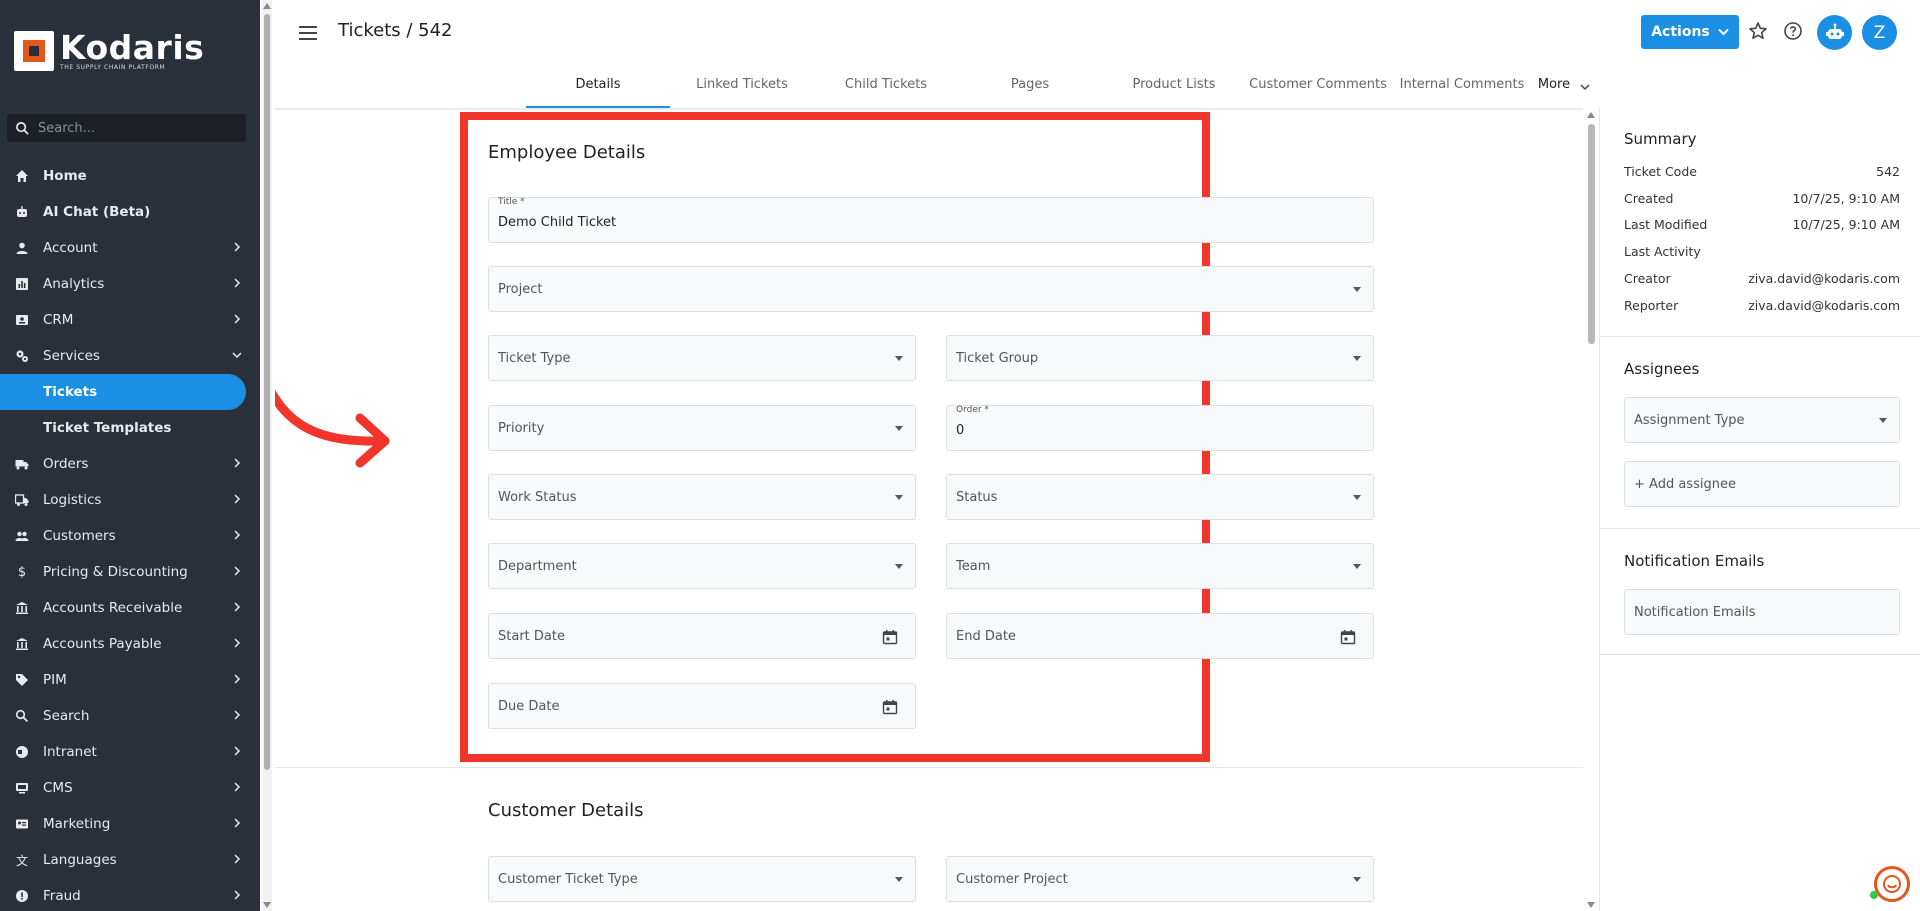 The height and width of the screenshot is (911, 1920). Describe the element at coordinates (1892, 884) in the screenshot. I see `support-chat-button` at that location.